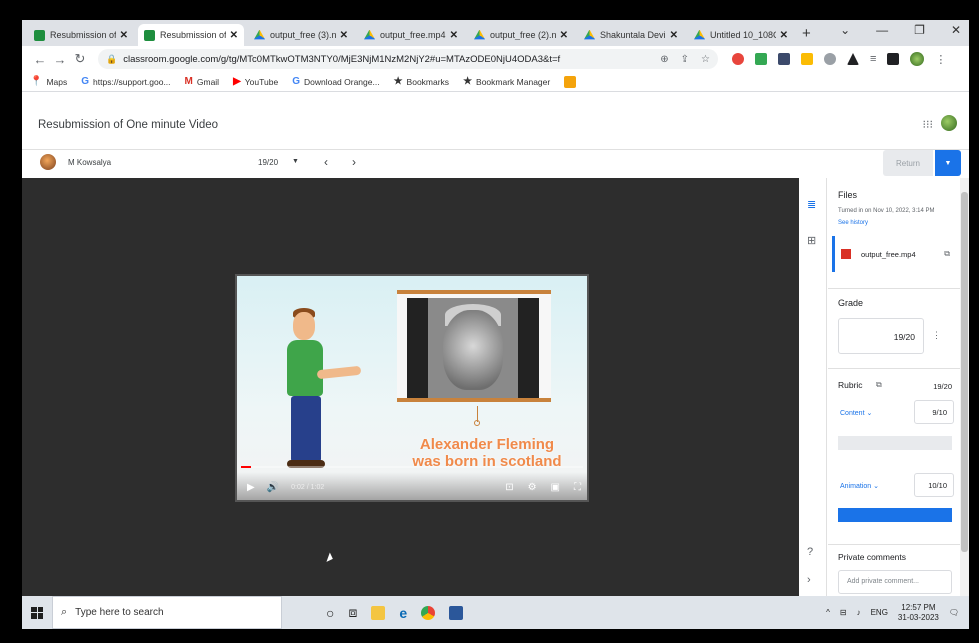  What do you see at coordinates (521, 35) in the screenshot?
I see `browser-tab: output_free (2).n ✕` at bounding box center [521, 35].